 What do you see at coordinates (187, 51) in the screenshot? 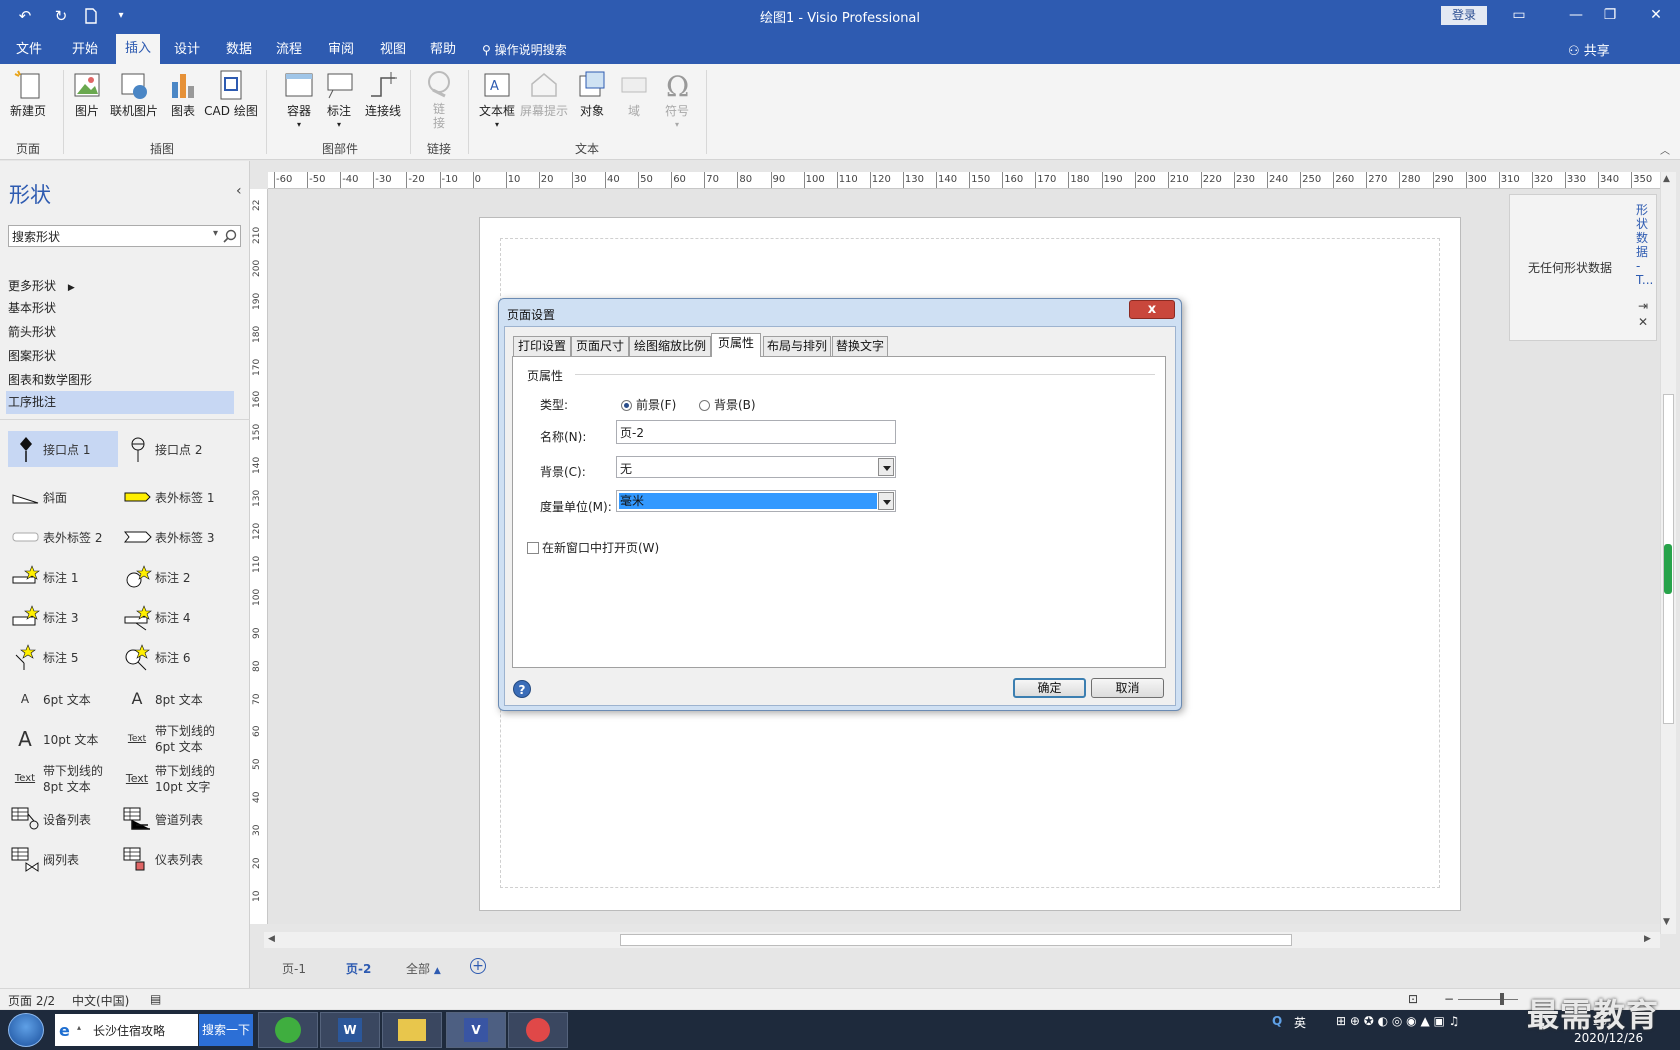
I see `tab-design: 设计` at bounding box center [187, 51].